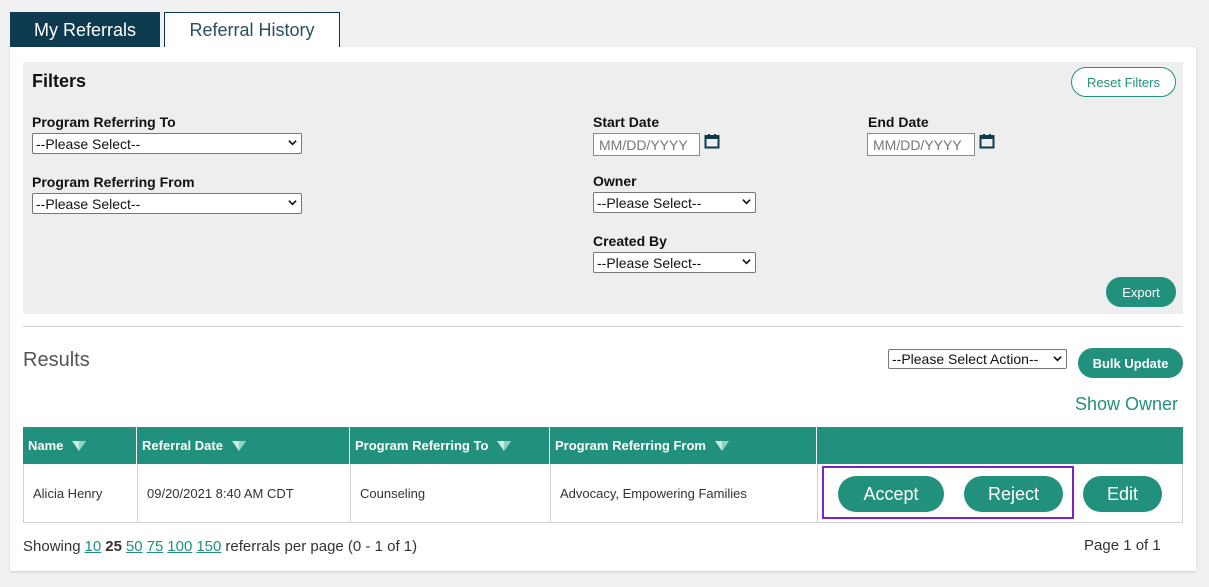  Describe the element at coordinates (626, 122) in the screenshot. I see `start-date-label: Start Date` at that location.